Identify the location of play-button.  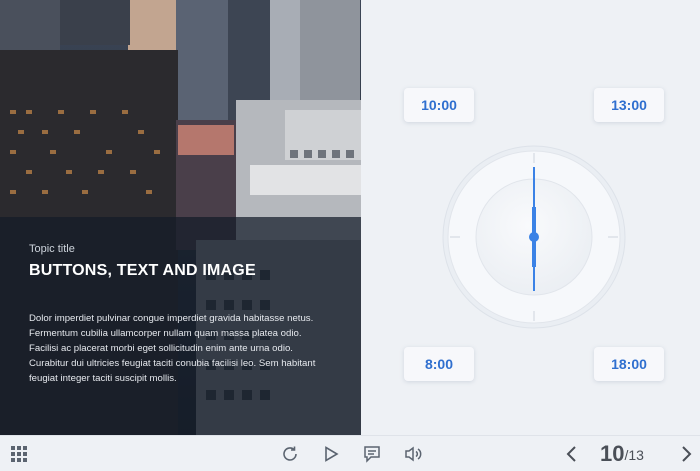
(331, 453).